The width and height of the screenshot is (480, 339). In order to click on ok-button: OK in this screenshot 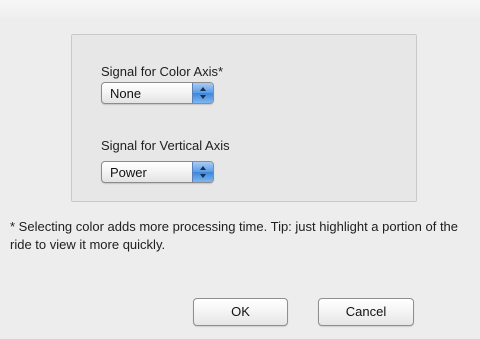, I will do `click(240, 312)`.